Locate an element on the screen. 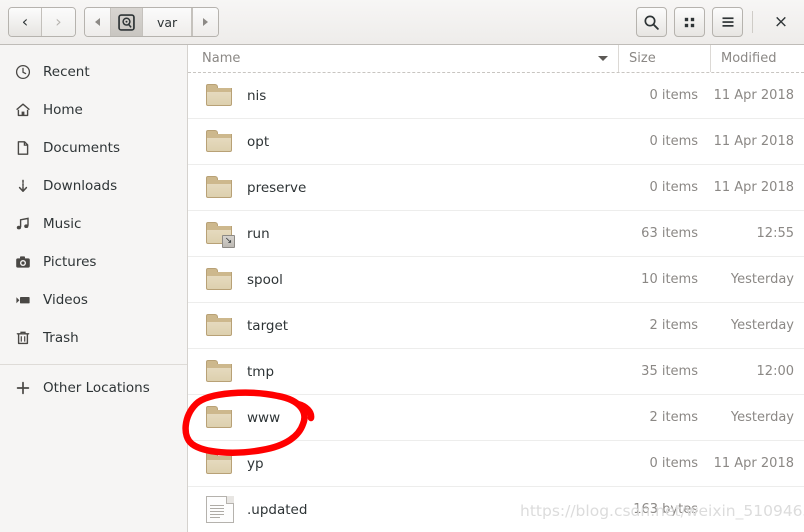 This screenshot has width=804, height=532. column-header-name: Name is located at coordinates (403, 58).